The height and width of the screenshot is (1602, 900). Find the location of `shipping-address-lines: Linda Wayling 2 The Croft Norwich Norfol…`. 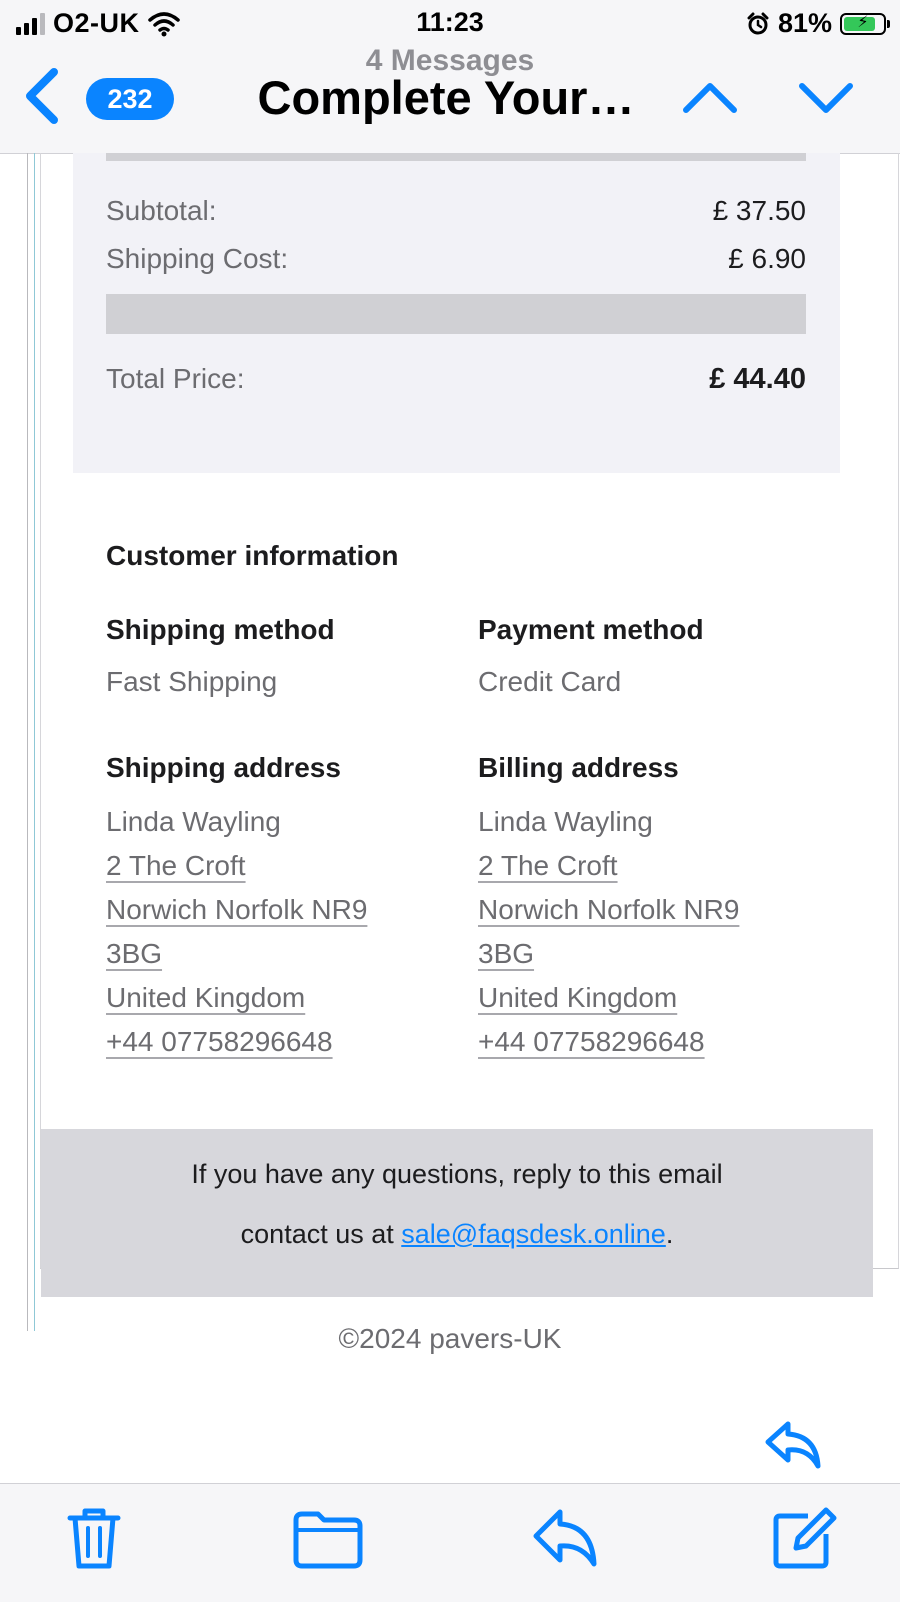

shipping-address-lines: Linda Wayling 2 The Croft Norwich Norfol… is located at coordinates (271, 932).